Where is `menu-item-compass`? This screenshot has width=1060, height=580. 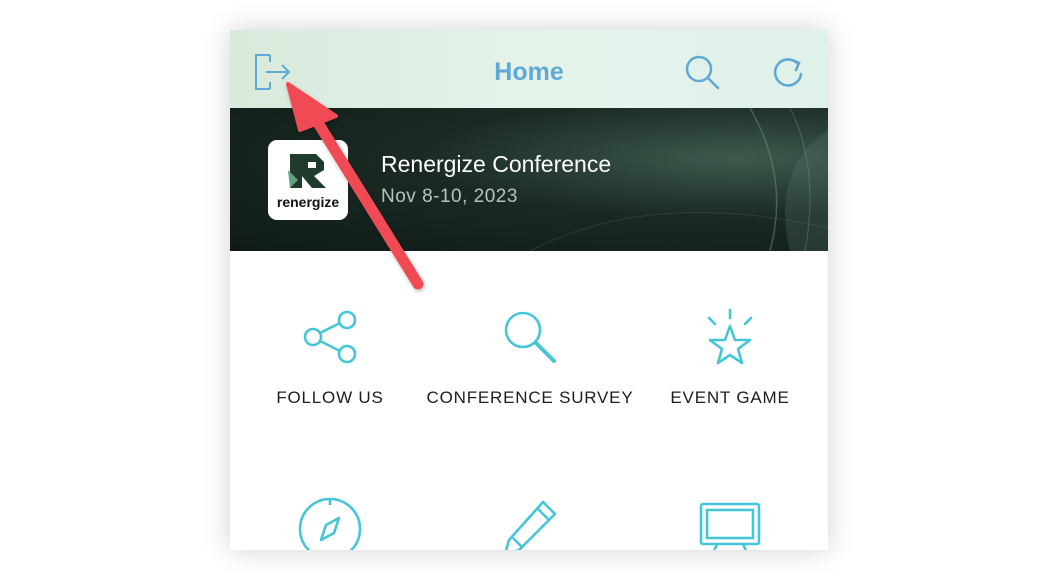 menu-item-compass is located at coordinates (330, 523).